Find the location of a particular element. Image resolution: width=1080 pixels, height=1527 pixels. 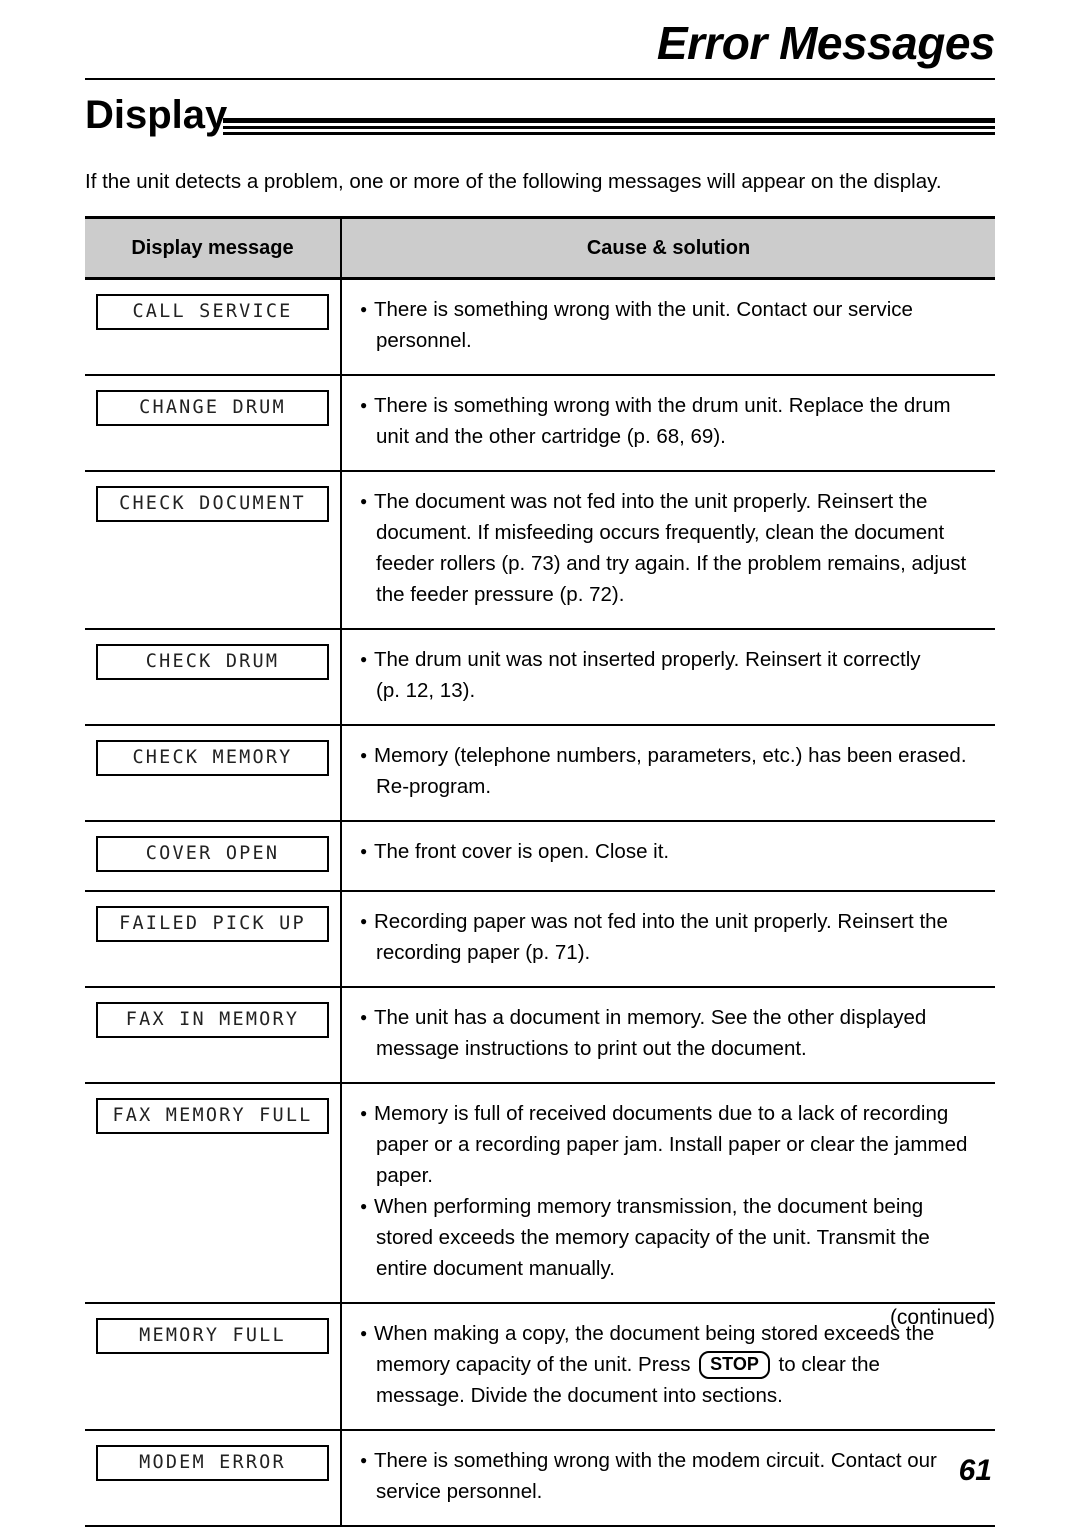

page-number: 61 is located at coordinates (975, 1470).